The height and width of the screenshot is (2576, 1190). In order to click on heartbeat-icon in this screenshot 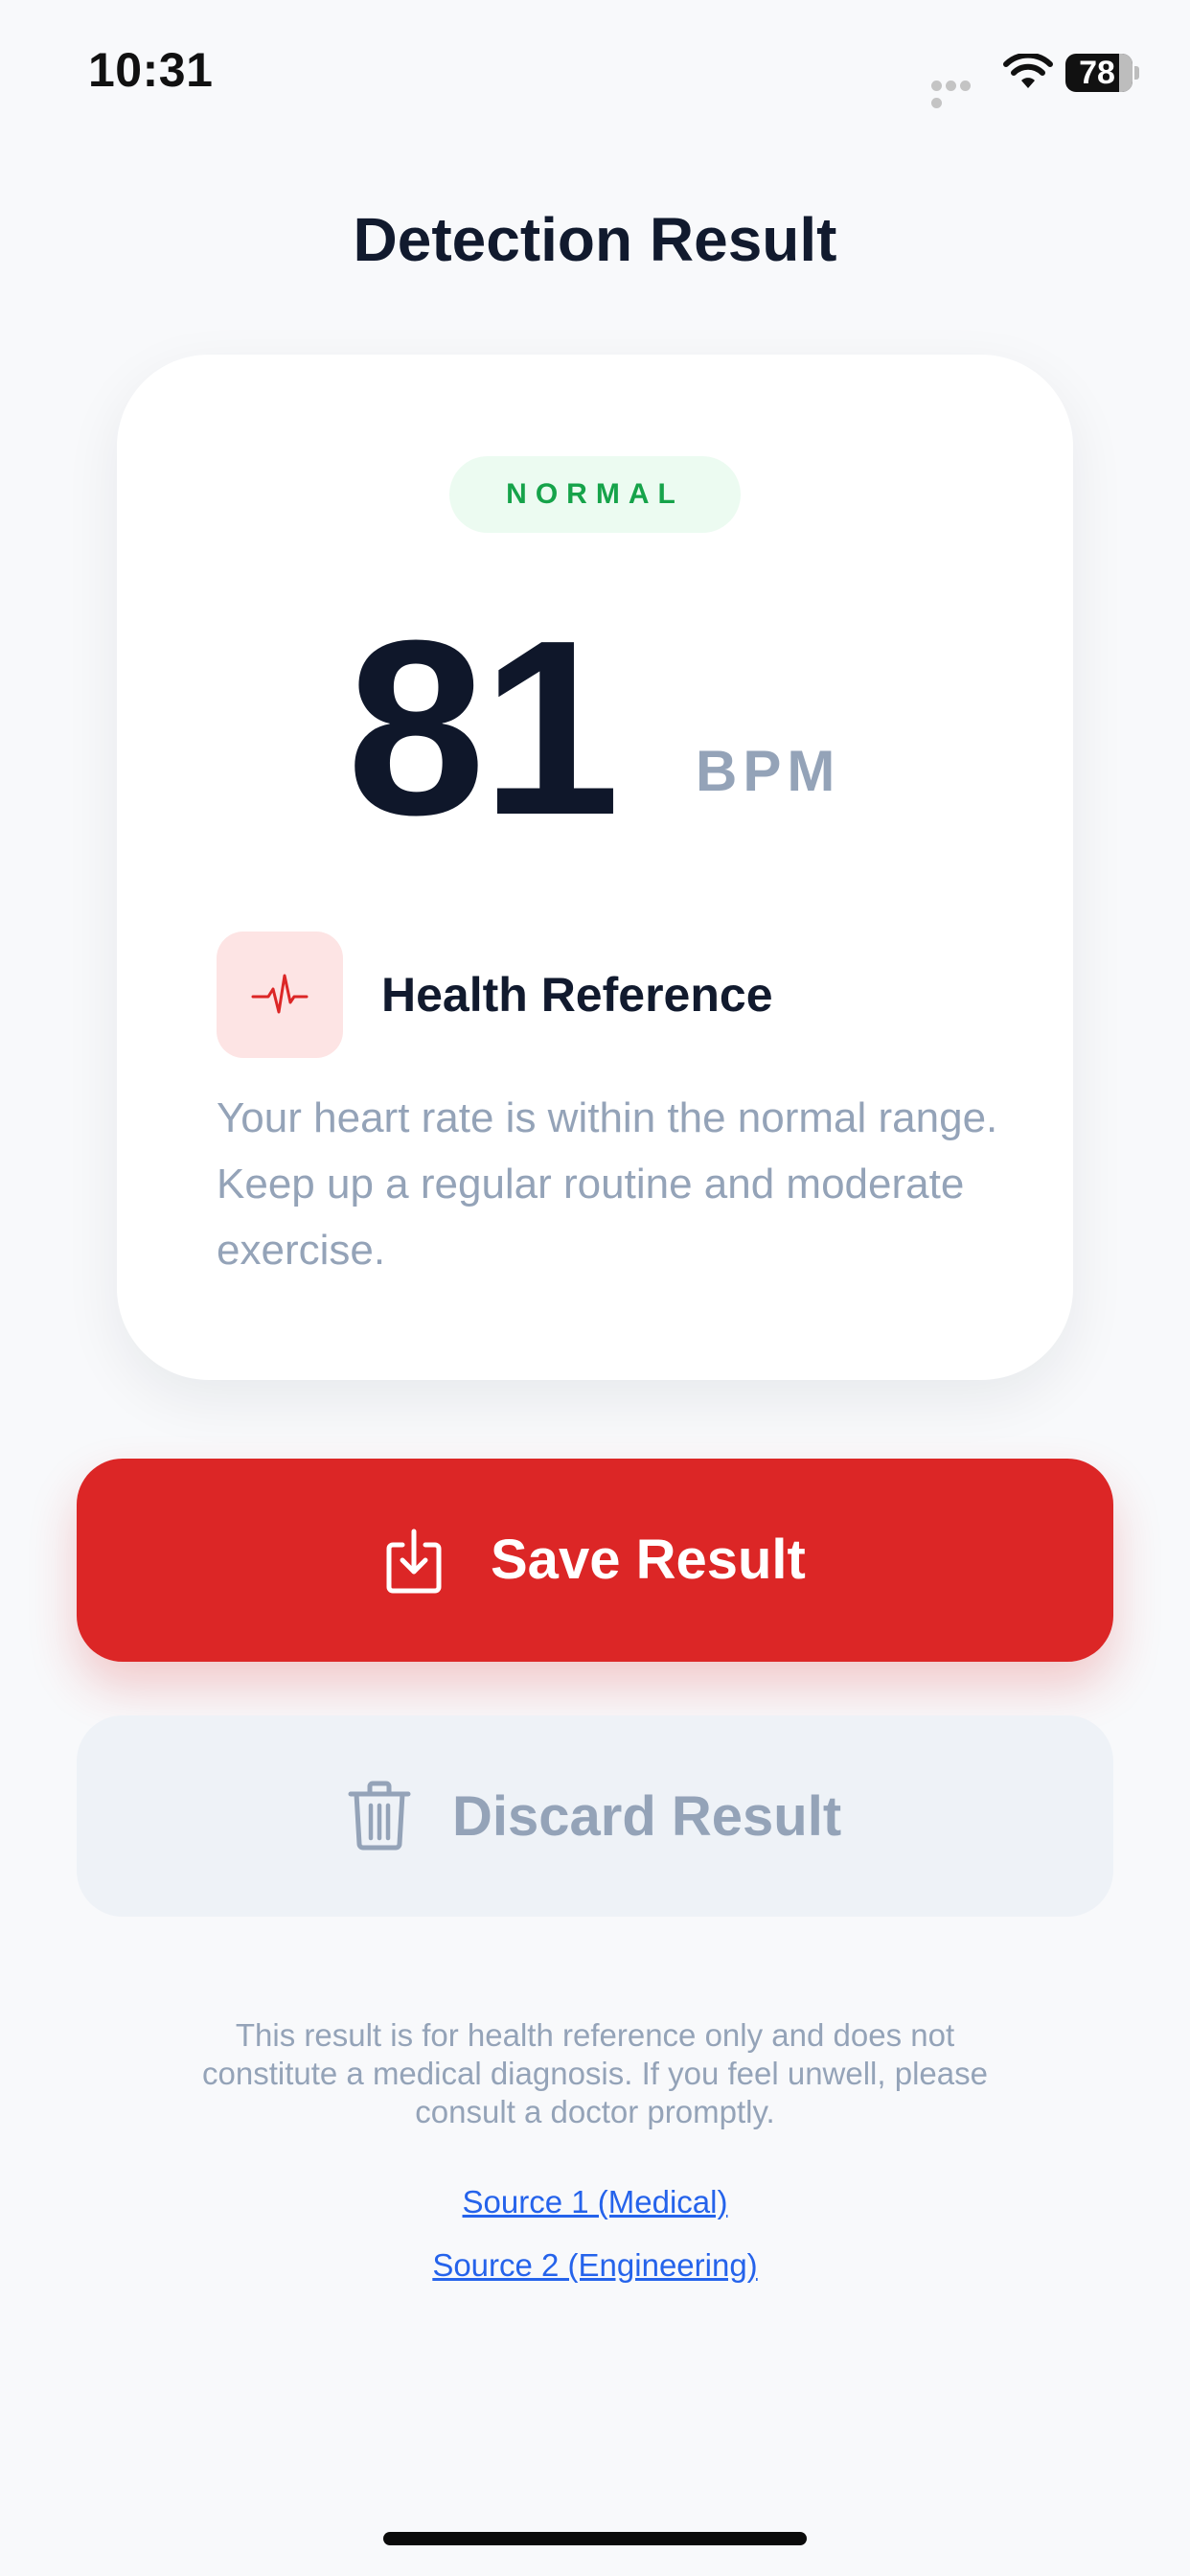, I will do `click(280, 994)`.